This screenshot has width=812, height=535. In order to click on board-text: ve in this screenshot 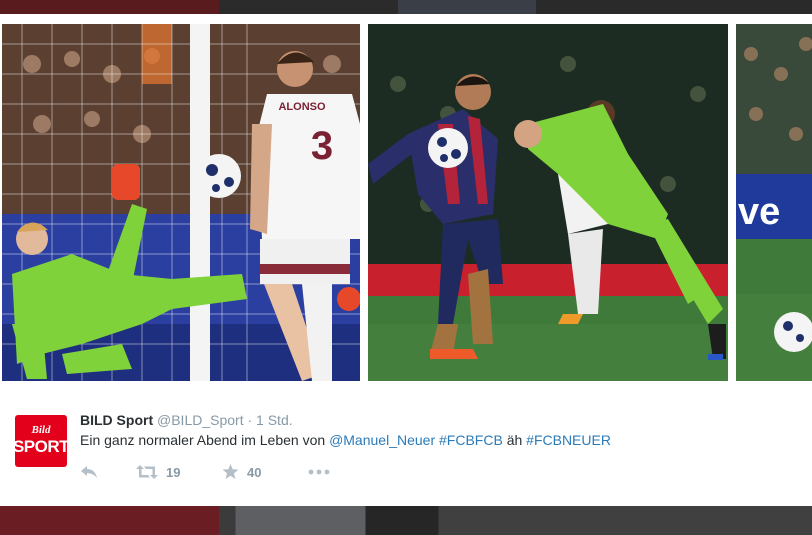, I will do `click(759, 212)`.